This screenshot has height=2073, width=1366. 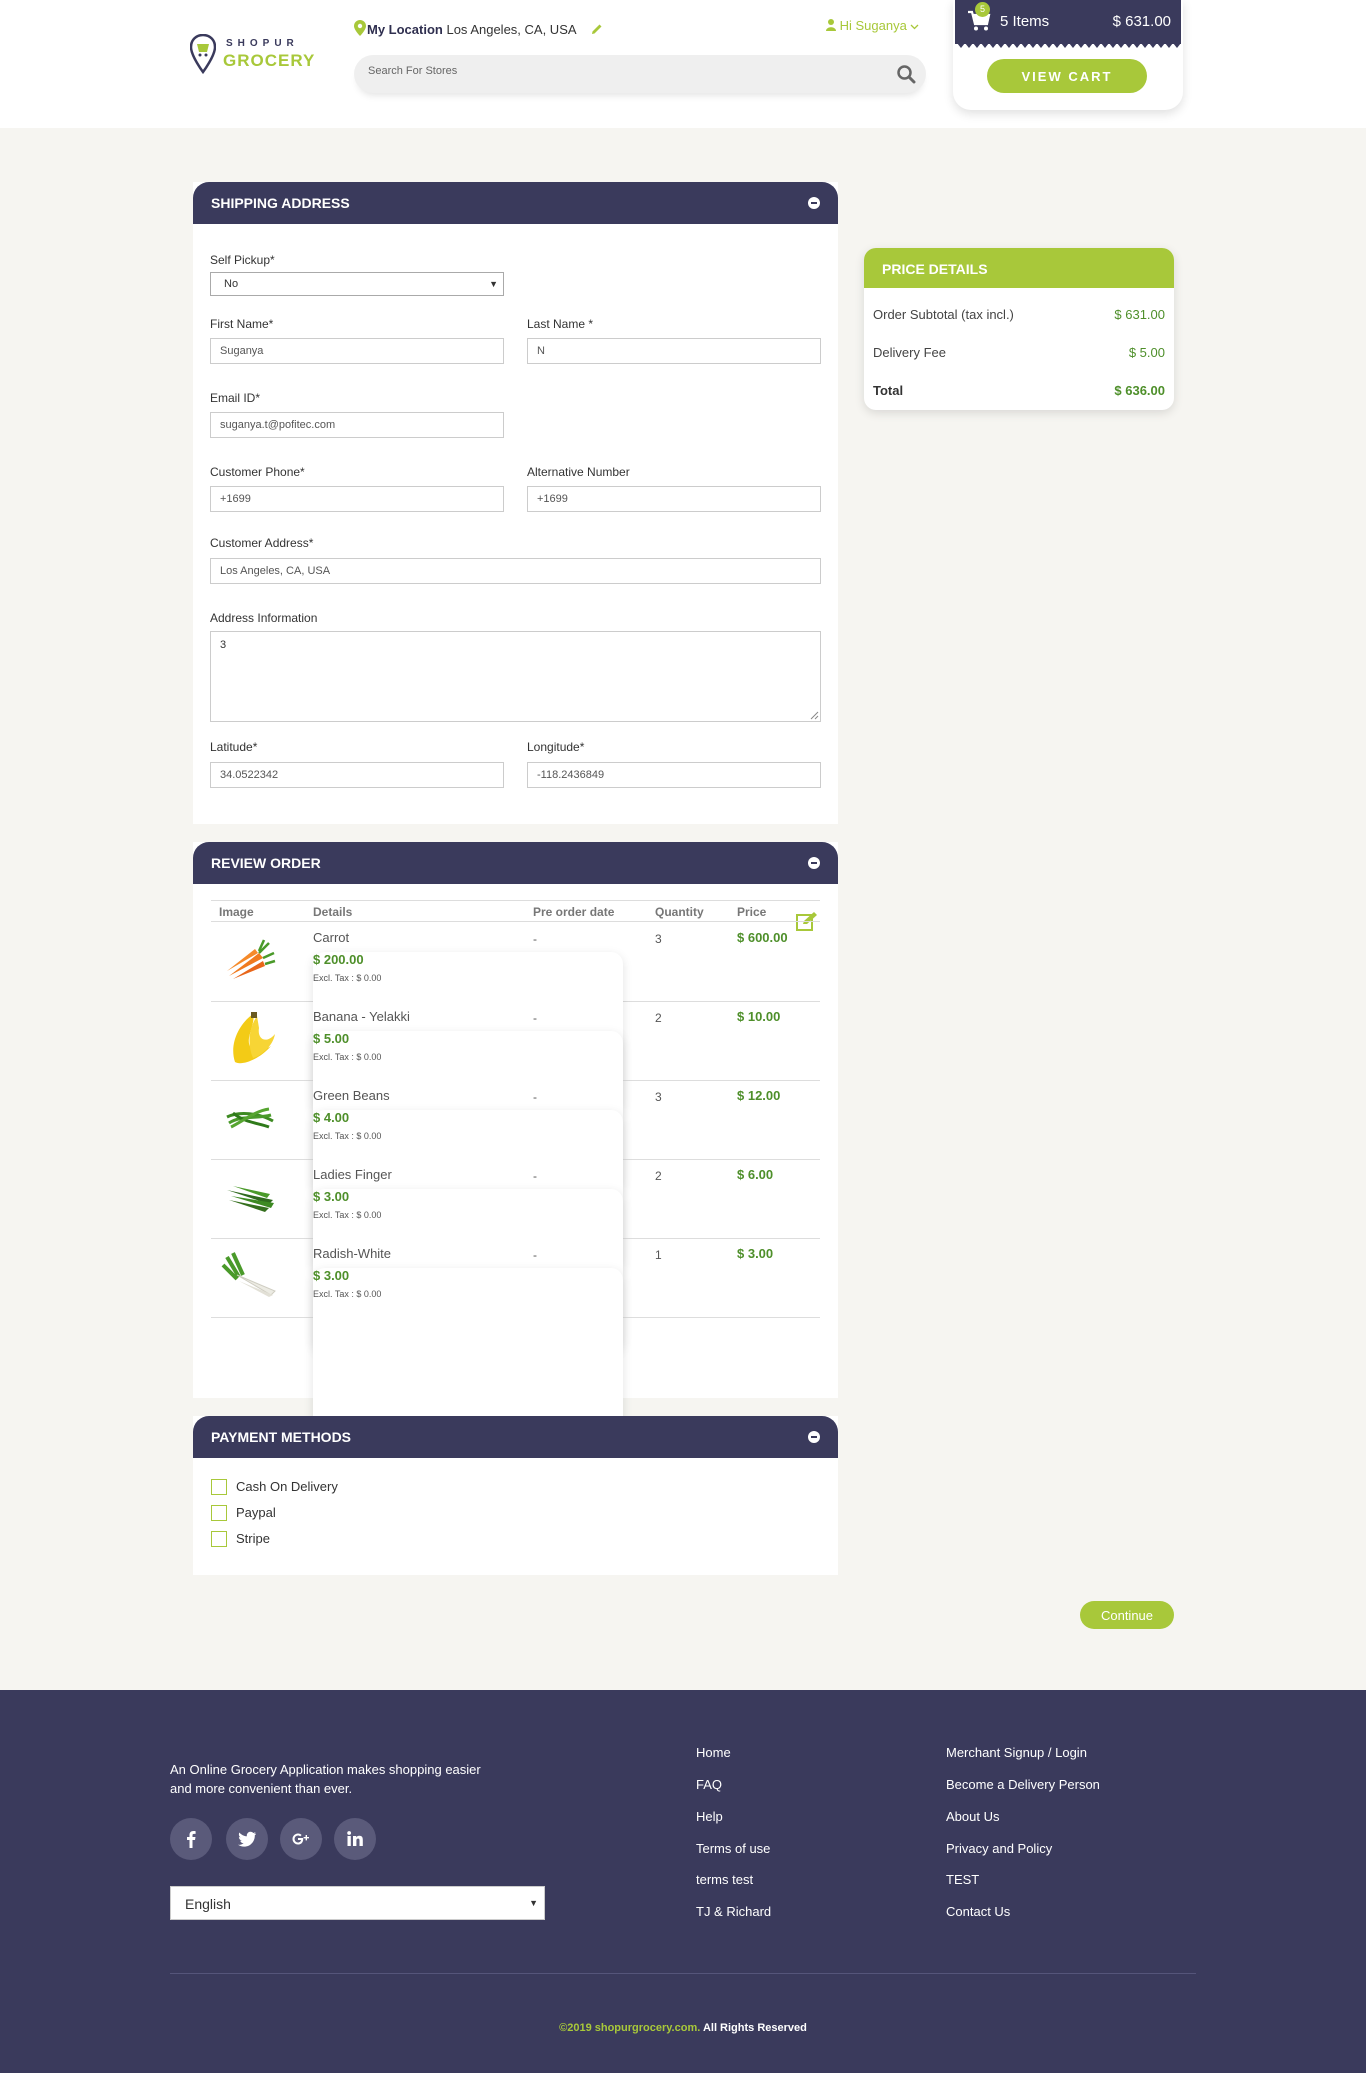 What do you see at coordinates (1139, 390) in the screenshot?
I see `total-value: $ 636.00` at bounding box center [1139, 390].